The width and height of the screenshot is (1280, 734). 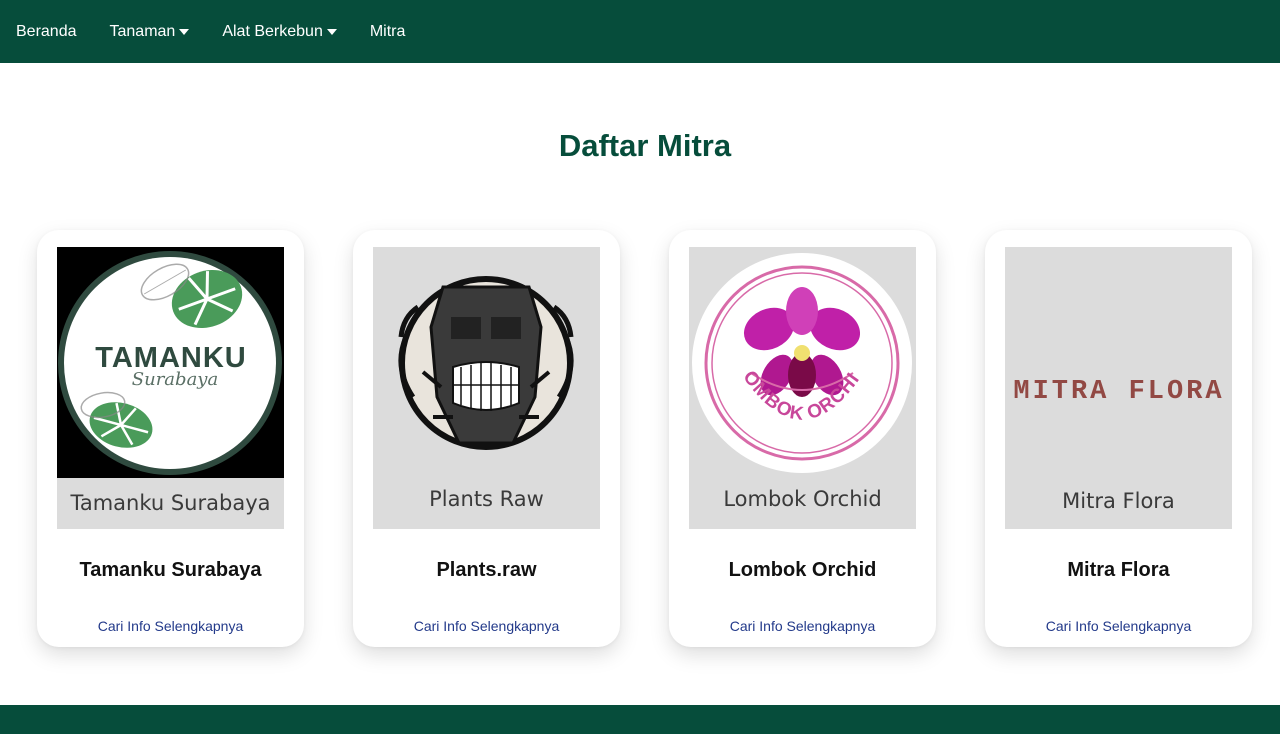 What do you see at coordinates (640, 719) in the screenshot?
I see `footer-bar` at bounding box center [640, 719].